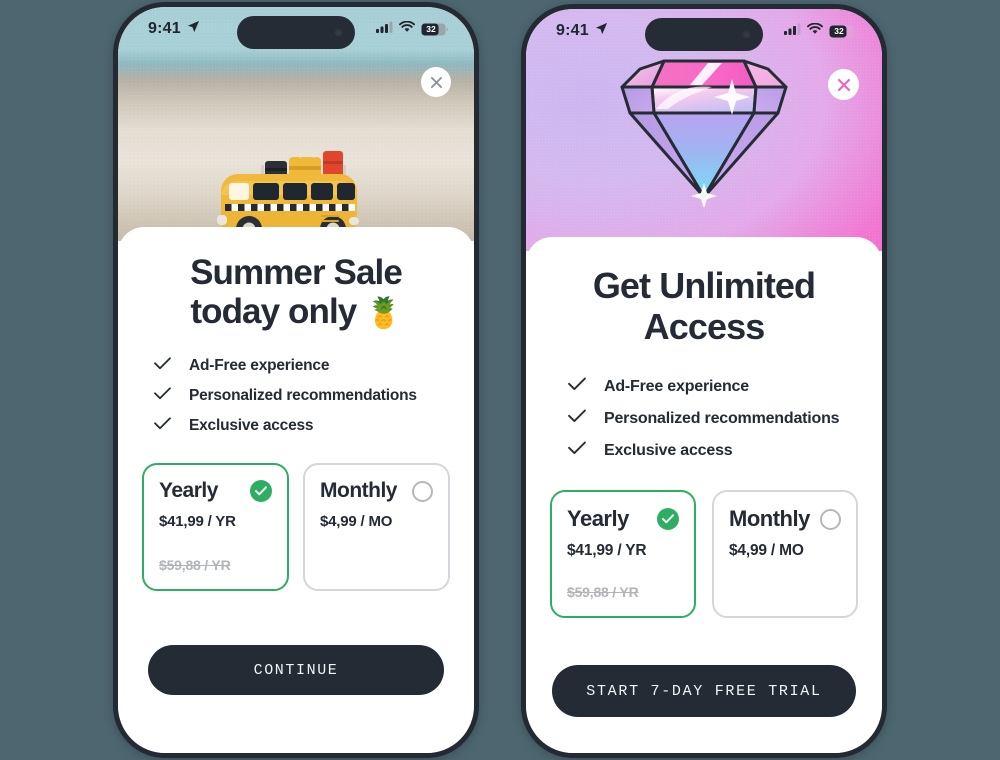  What do you see at coordinates (704, 691) in the screenshot?
I see `start-free-trial-button: START 7-DAY FREE TRIAL` at bounding box center [704, 691].